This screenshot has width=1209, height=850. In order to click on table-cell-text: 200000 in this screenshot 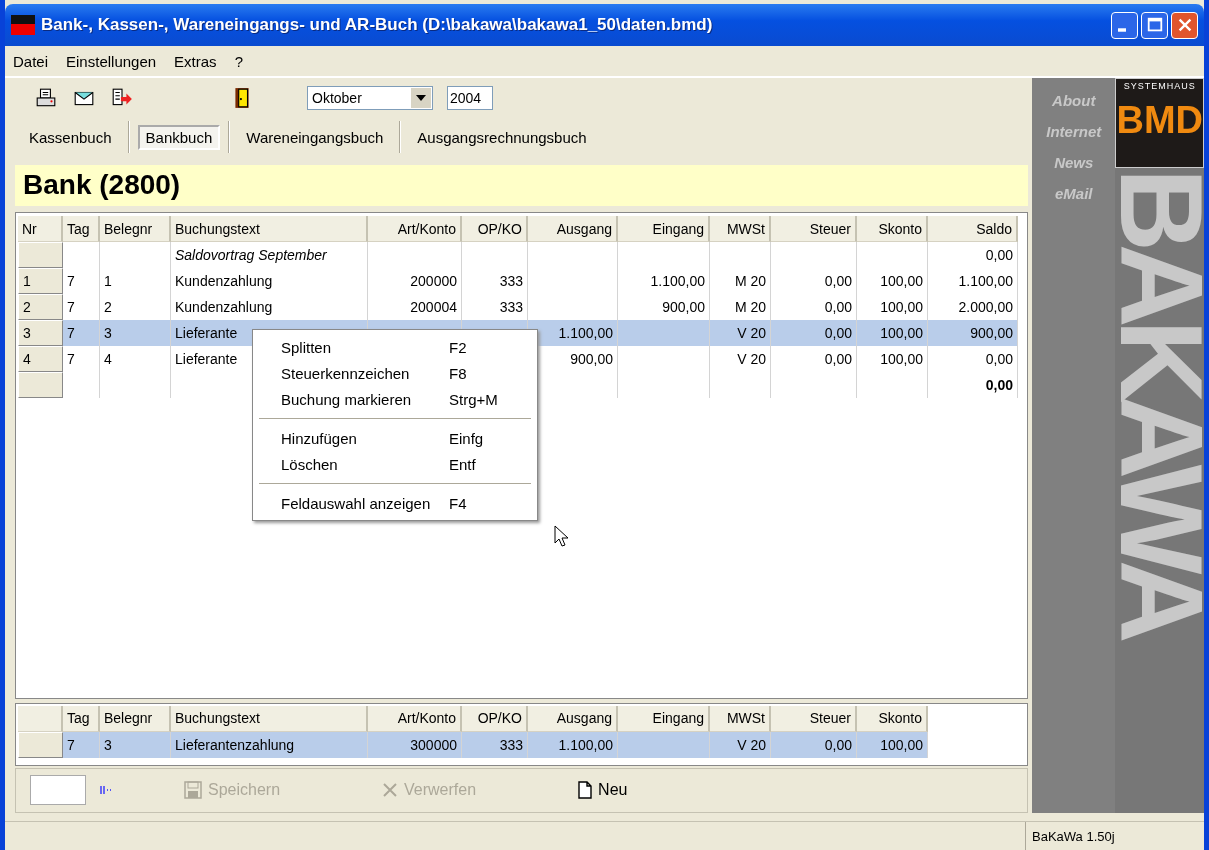, I will do `click(433, 282)`.